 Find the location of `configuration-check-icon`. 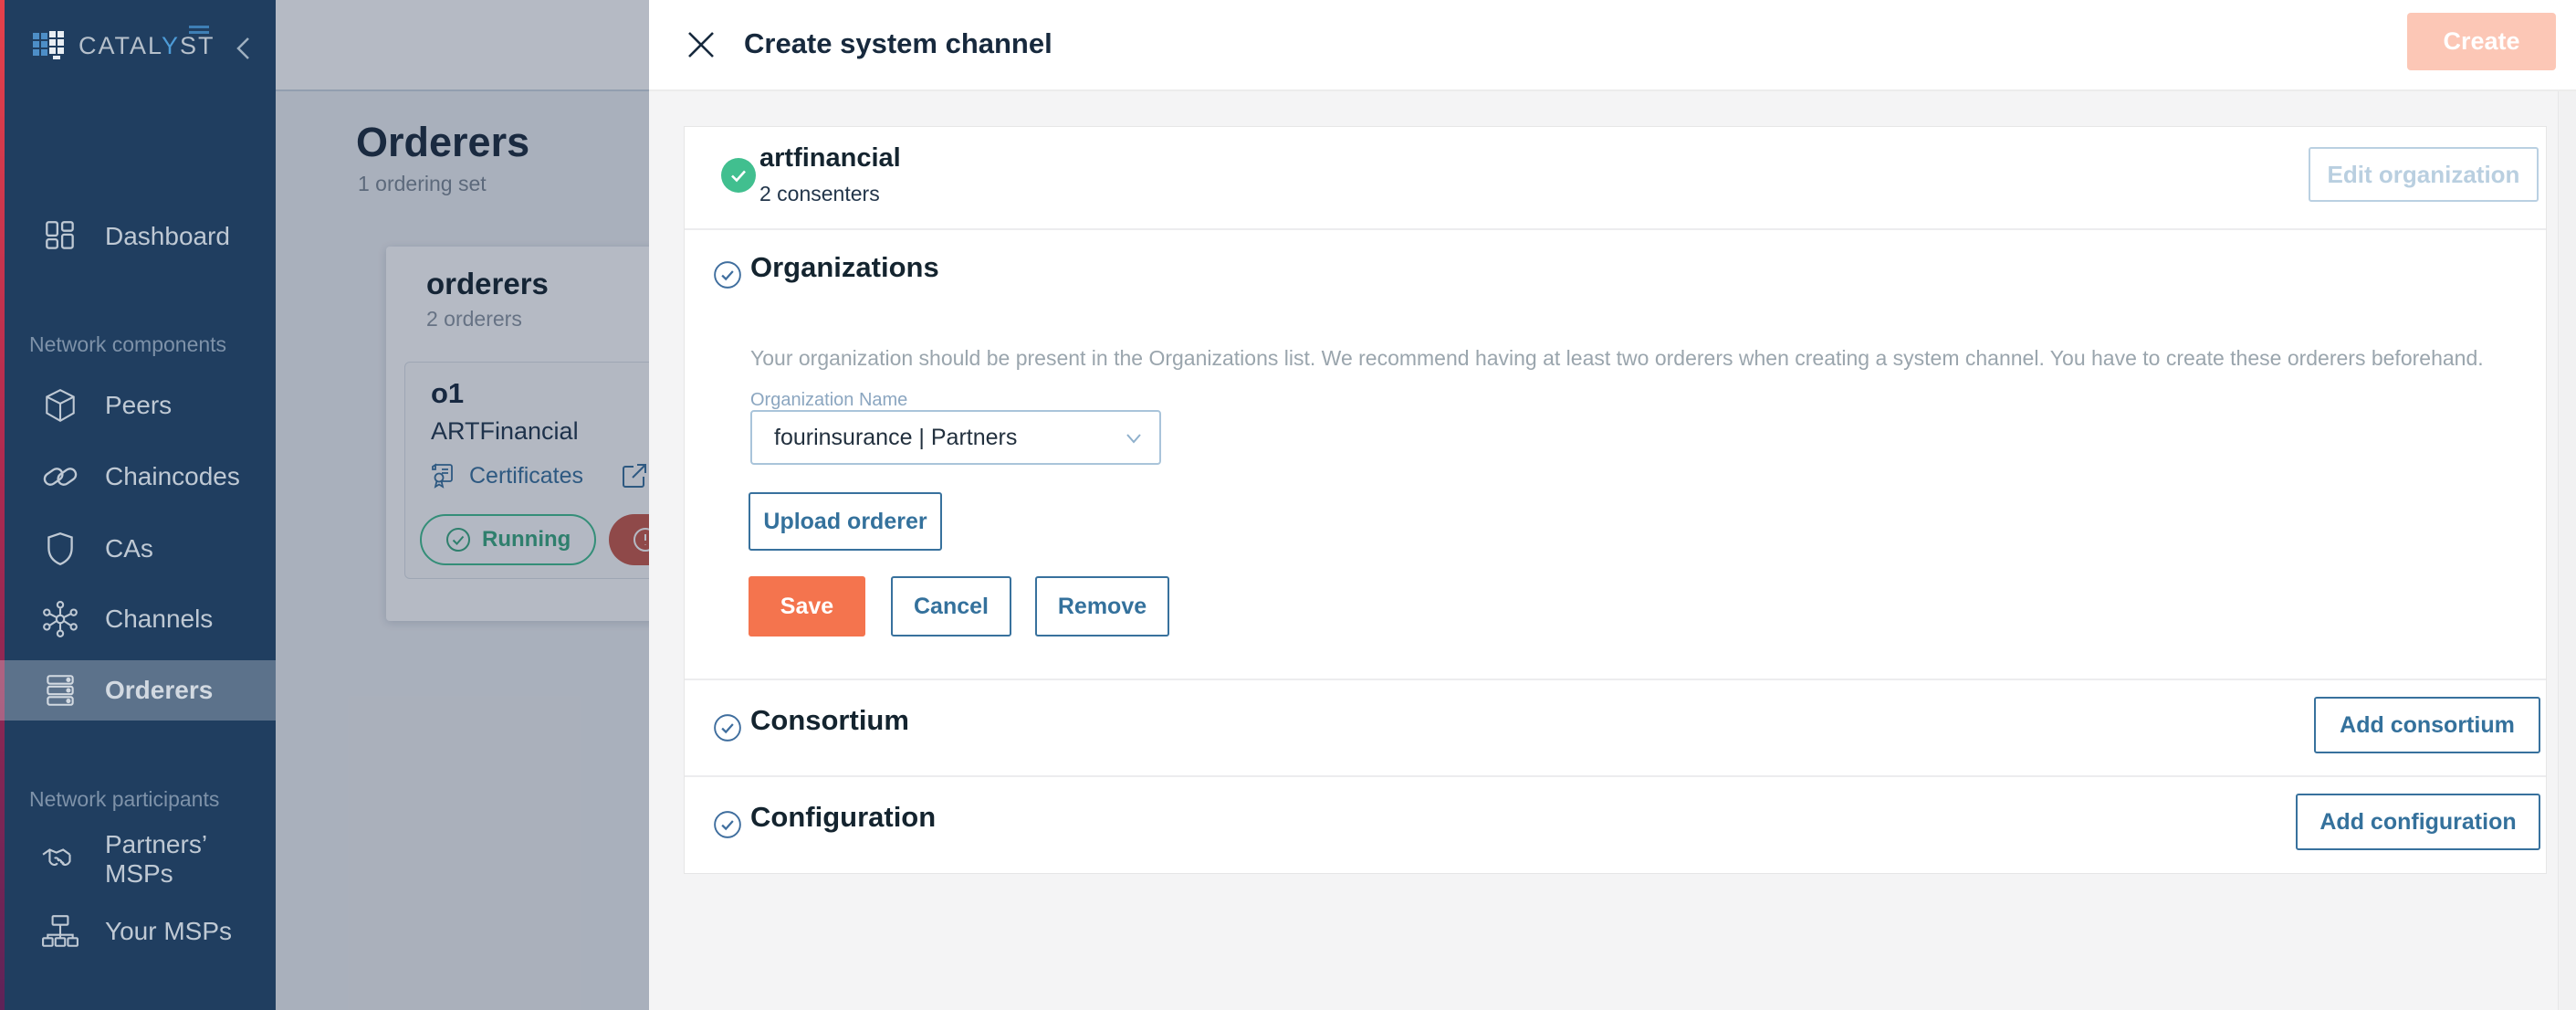

configuration-check-icon is located at coordinates (728, 825).